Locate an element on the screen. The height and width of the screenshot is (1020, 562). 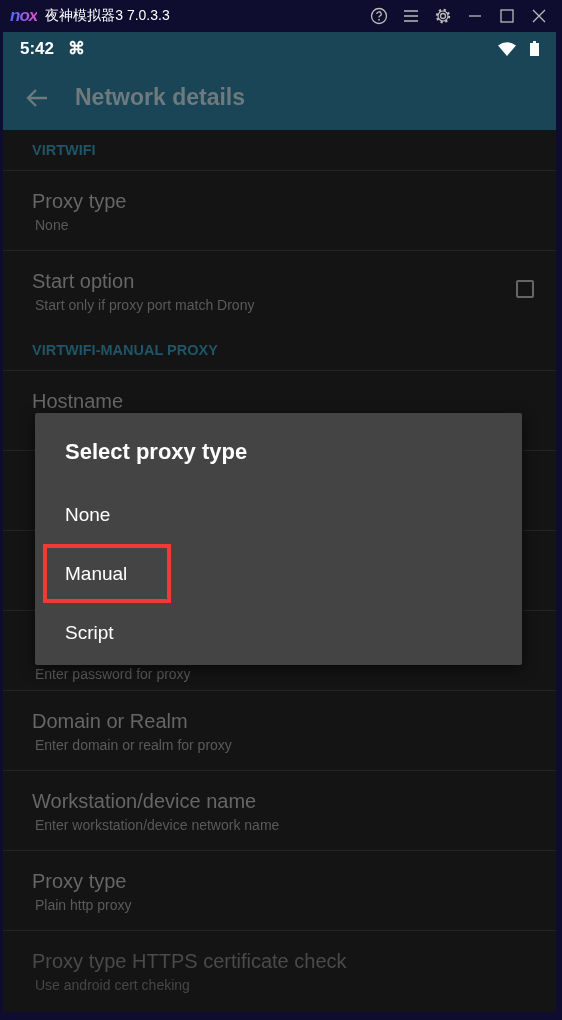
setting-title: Workstation/device name is located at coordinates (283, 801).